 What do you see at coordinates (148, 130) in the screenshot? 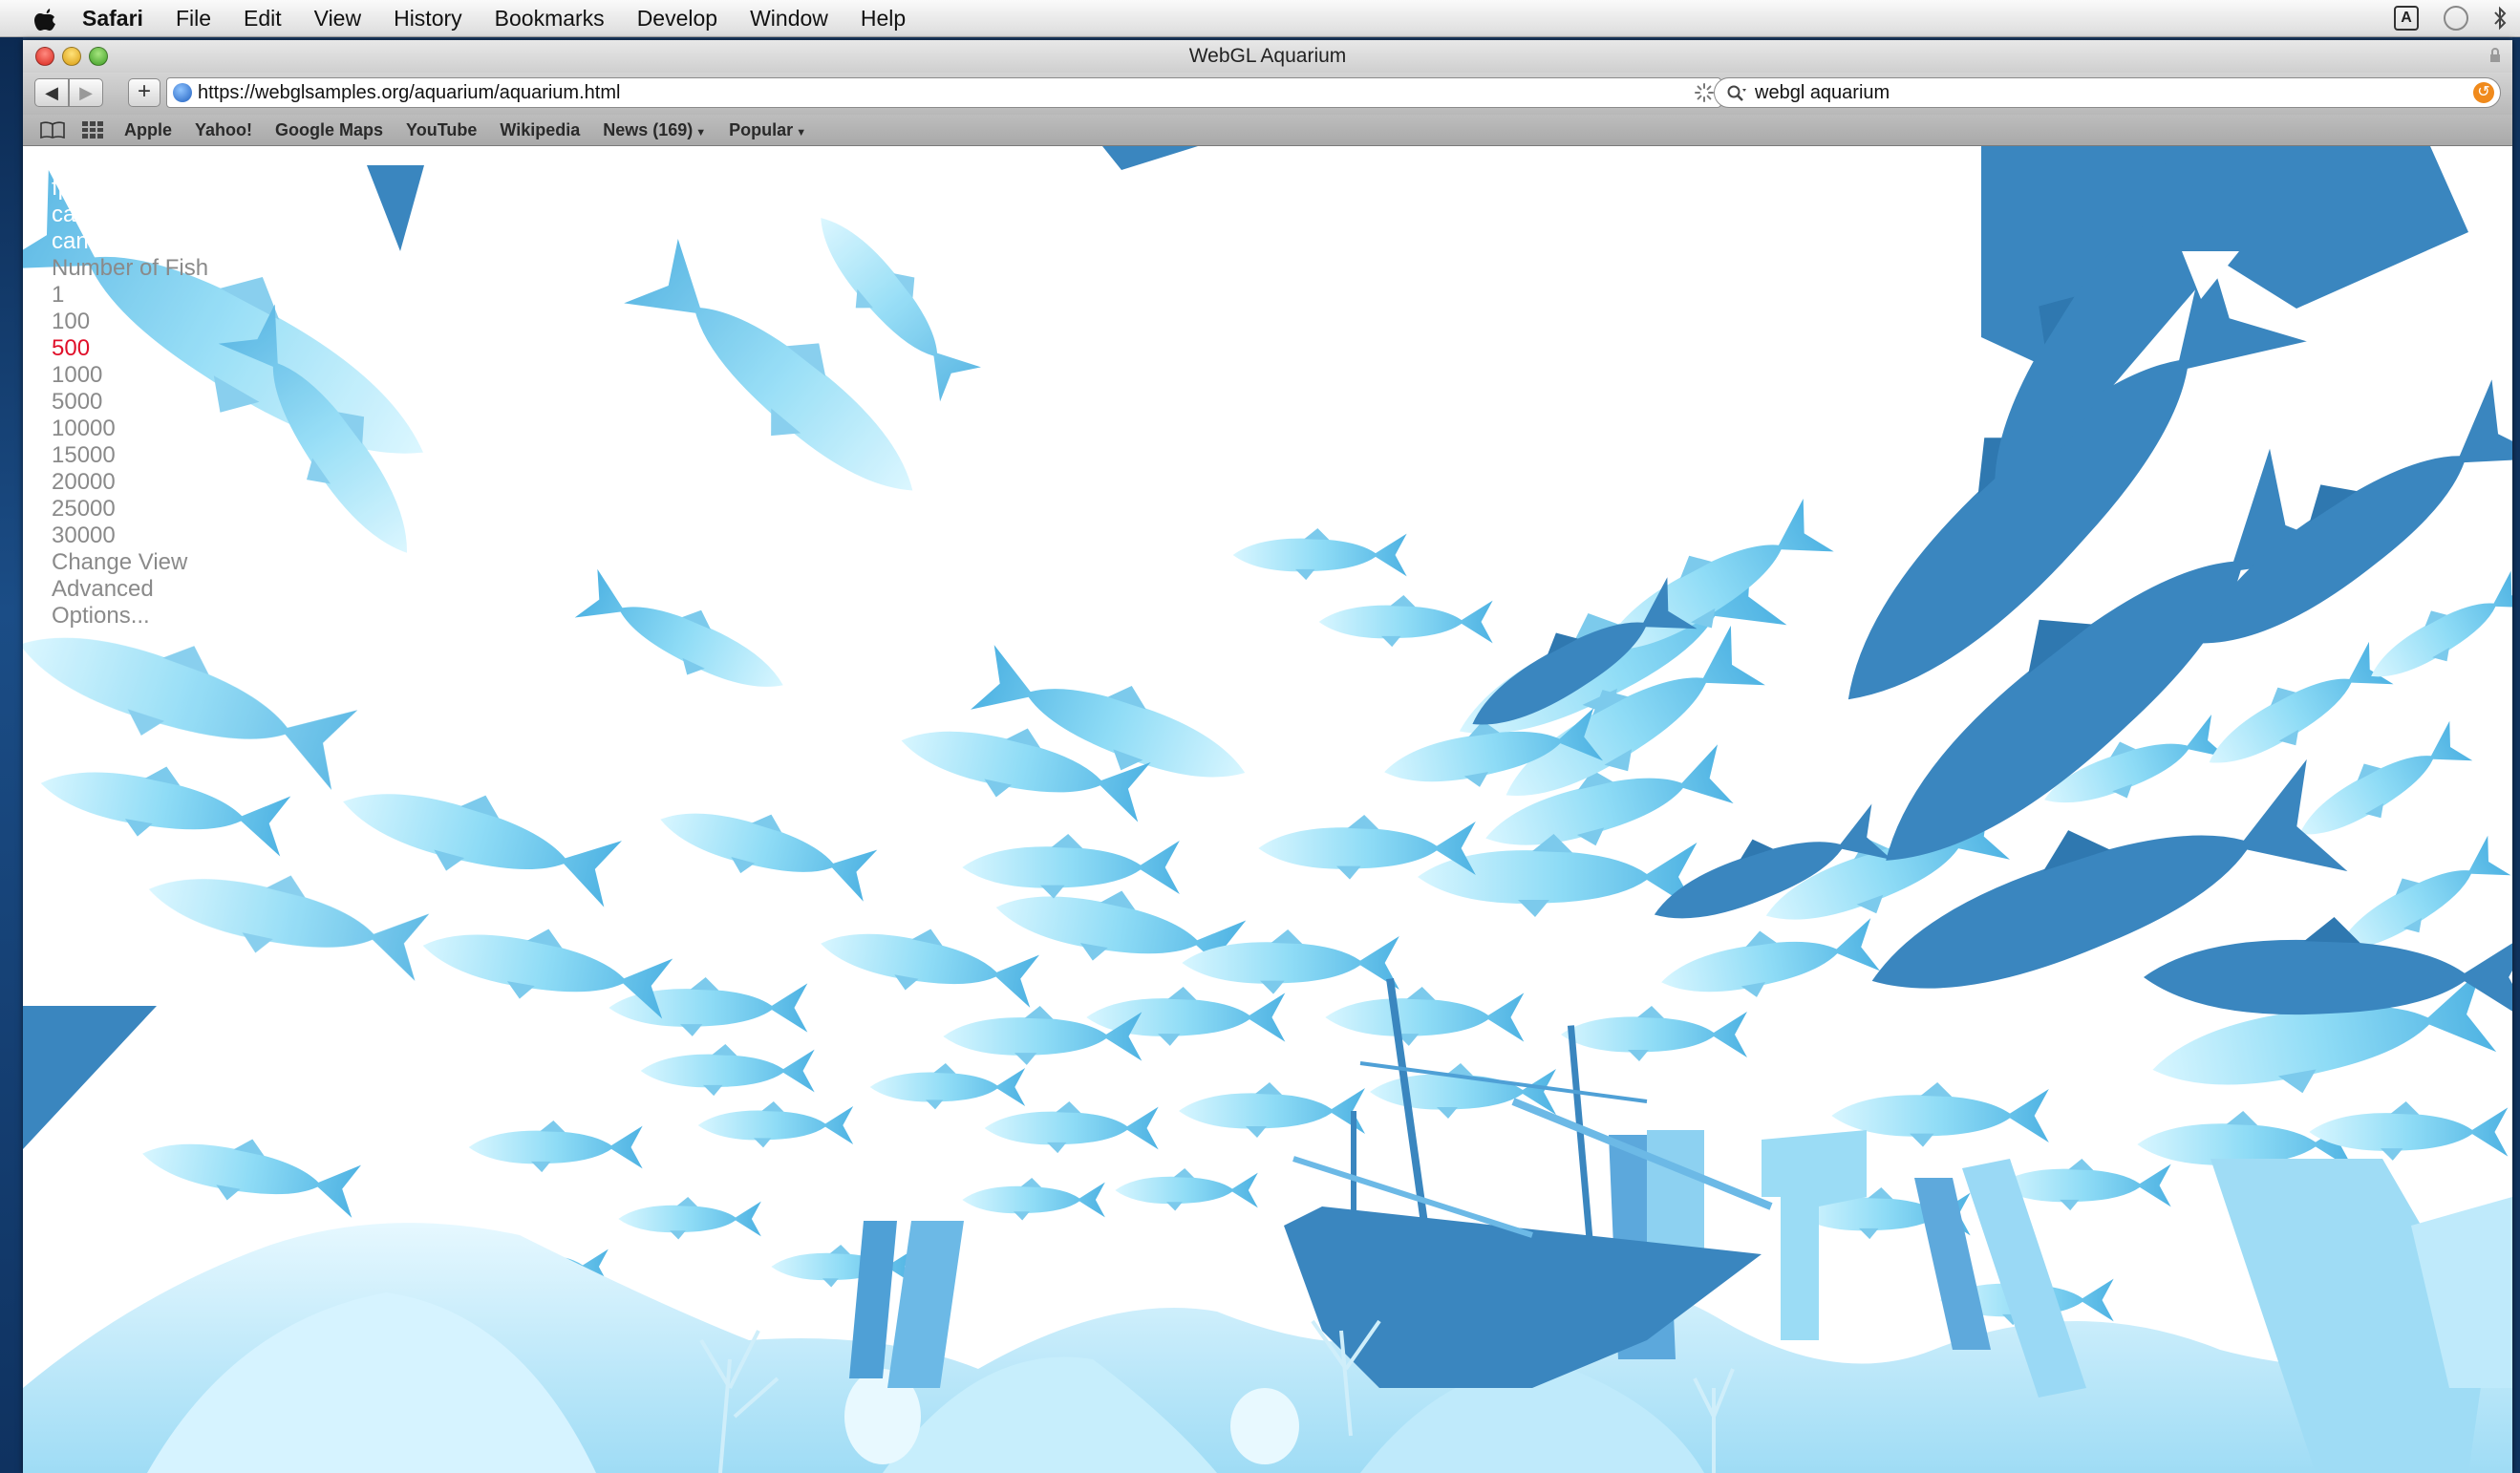
I see `bookmark-apple: Apple` at bounding box center [148, 130].